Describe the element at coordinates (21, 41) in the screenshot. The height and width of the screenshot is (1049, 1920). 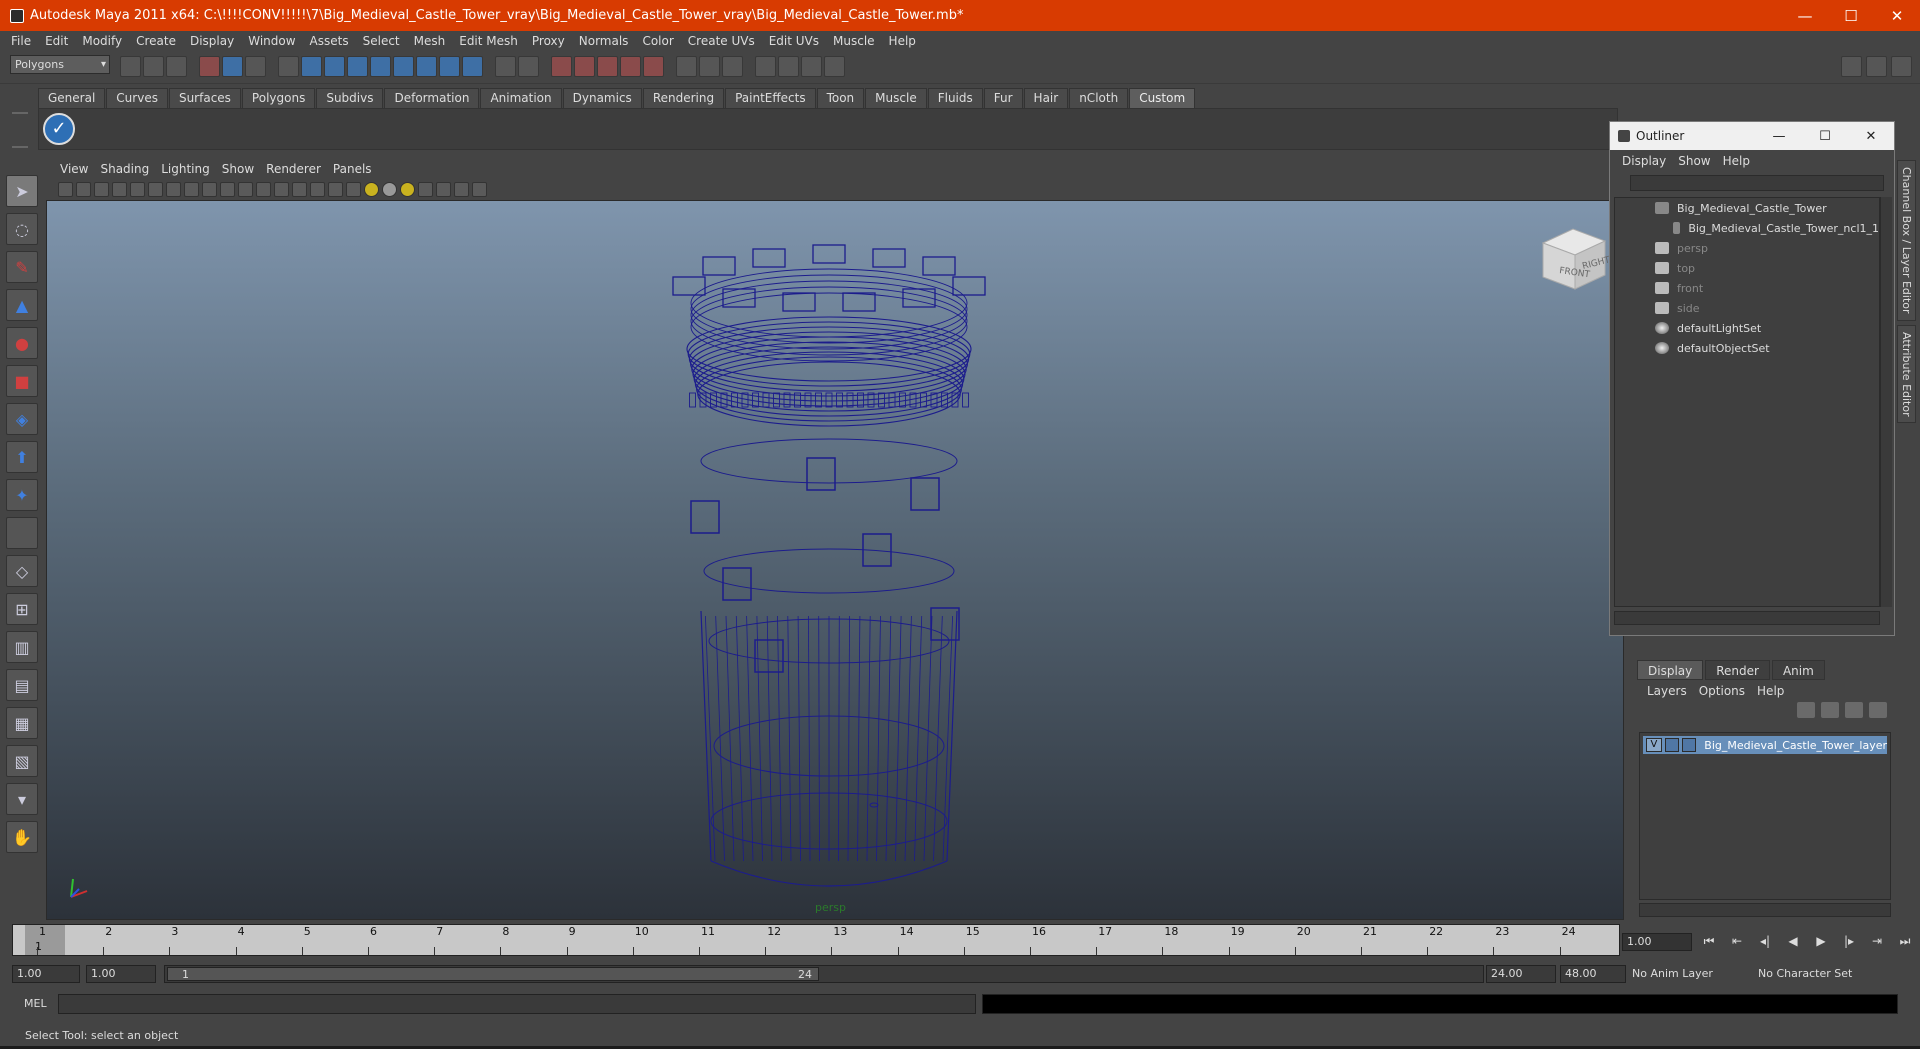
I see `menu-file: File` at that location.